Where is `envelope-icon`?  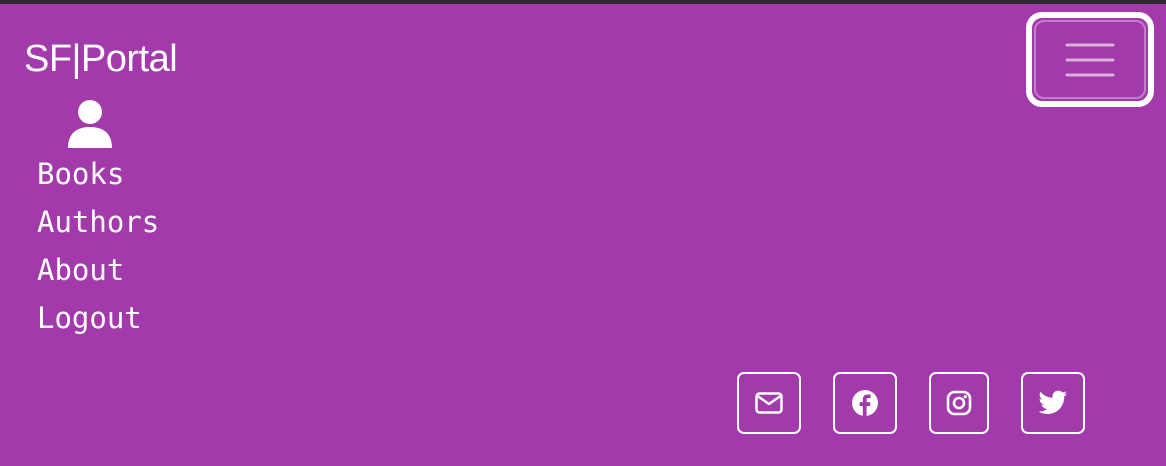
envelope-icon is located at coordinates (769, 403).